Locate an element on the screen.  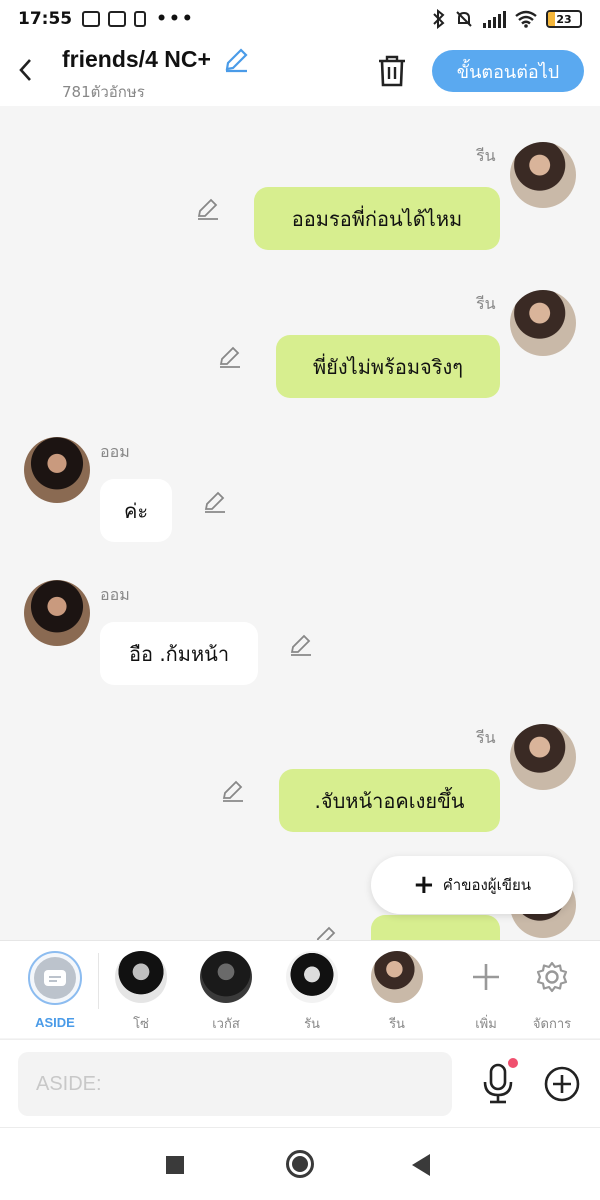
add-label: เพิ่ม is located at coordinates (486, 1024).